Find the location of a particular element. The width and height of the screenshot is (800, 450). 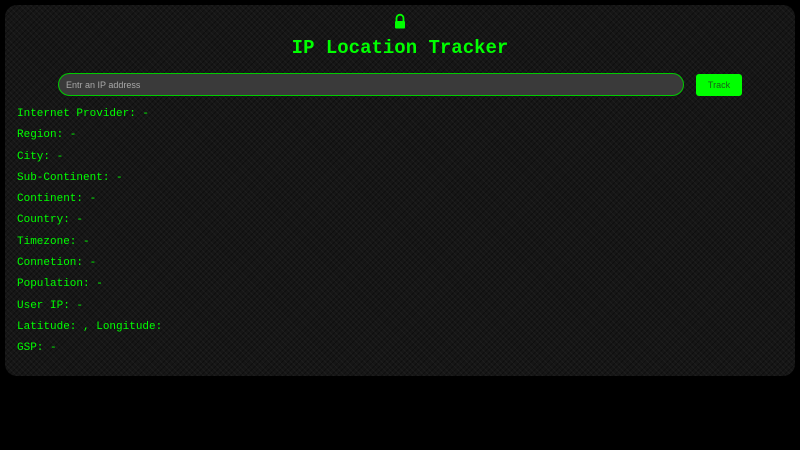

timezone-row: Timezone: - is located at coordinates (53, 241).